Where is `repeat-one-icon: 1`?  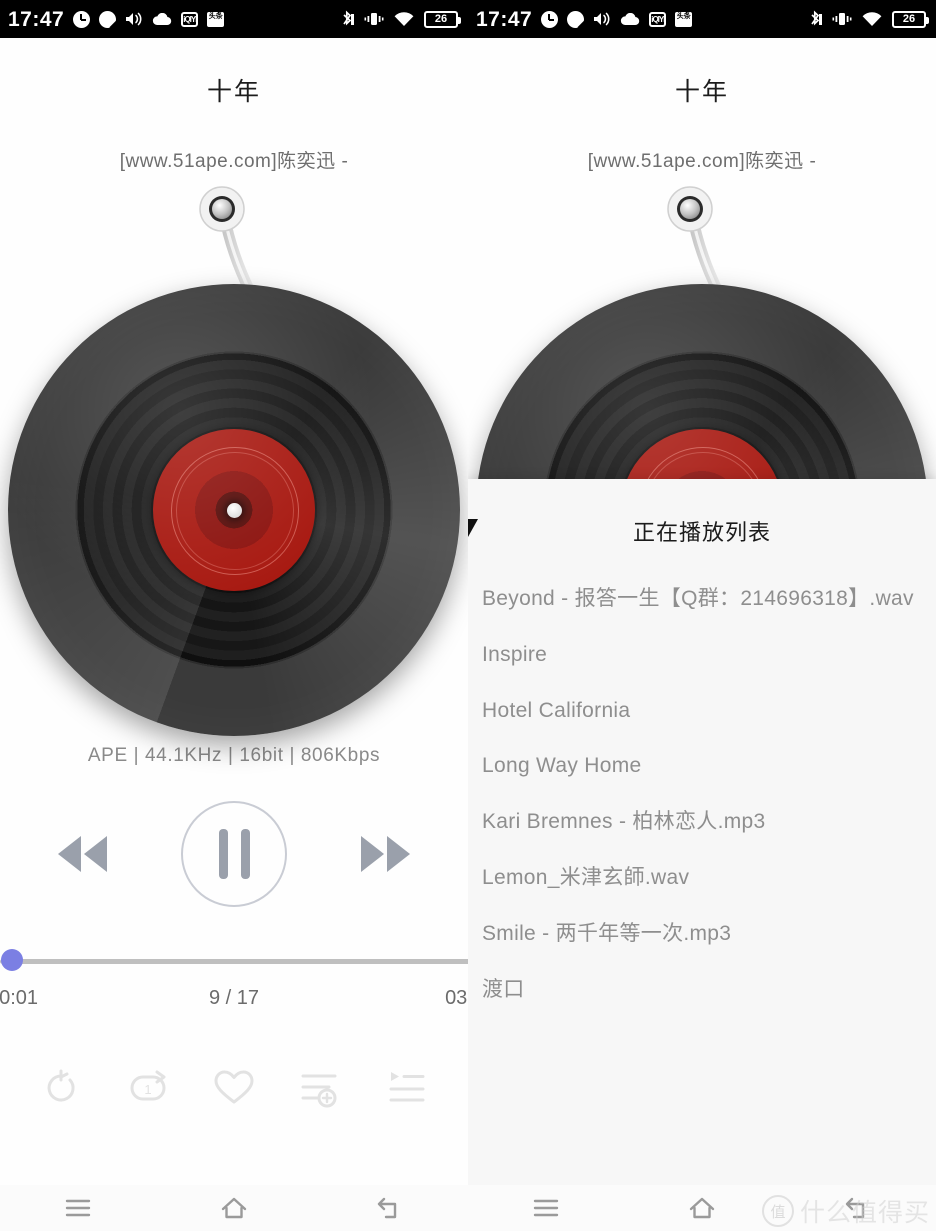 repeat-one-icon: 1 is located at coordinates (147, 1085).